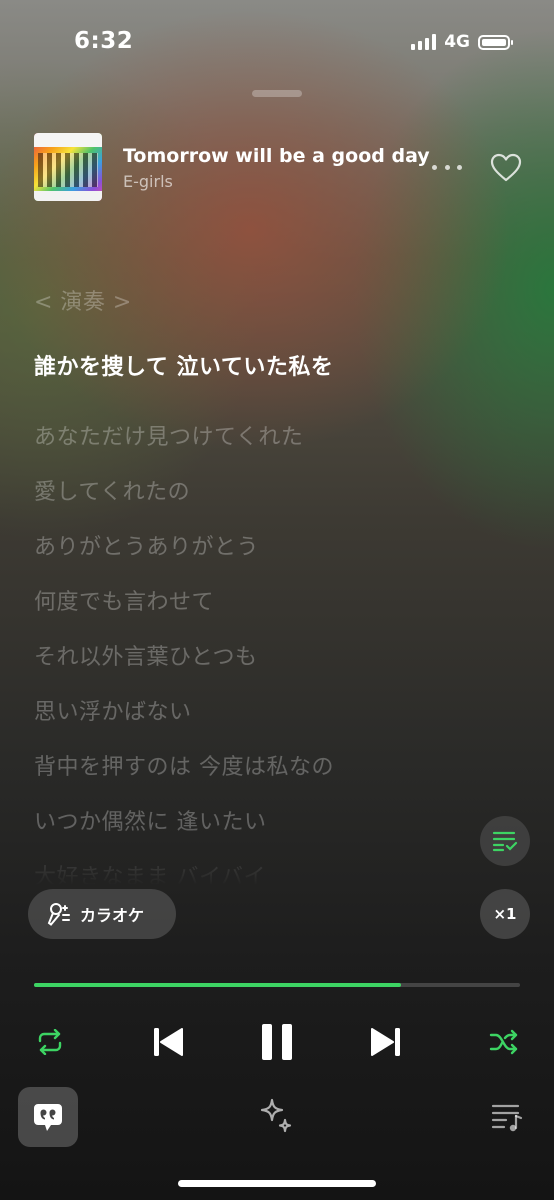 The width and height of the screenshot is (554, 1200). I want to click on next-button, so click(386, 1042).